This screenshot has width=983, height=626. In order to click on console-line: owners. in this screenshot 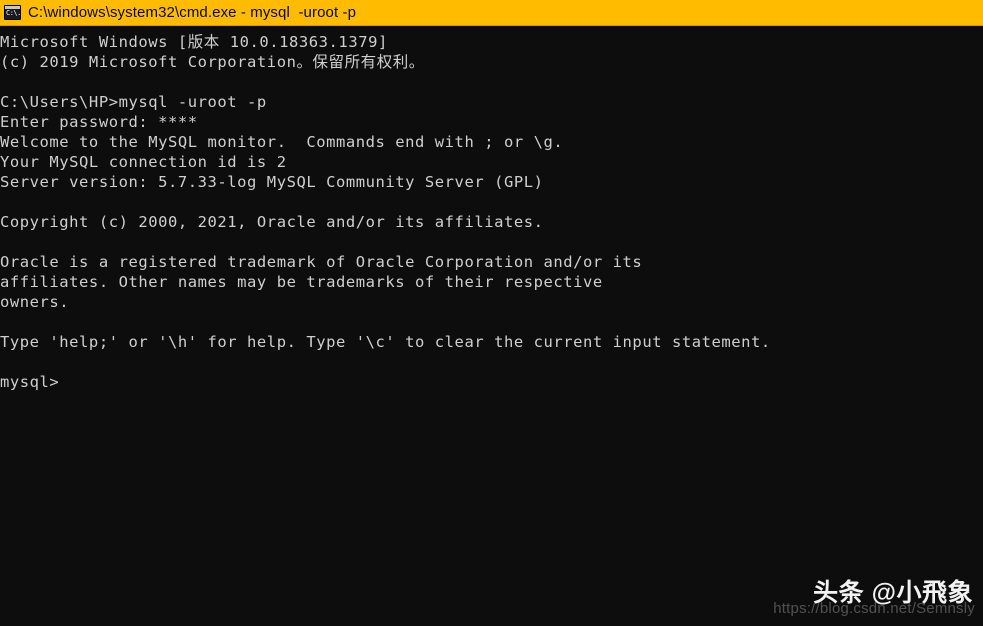, I will do `click(35, 302)`.